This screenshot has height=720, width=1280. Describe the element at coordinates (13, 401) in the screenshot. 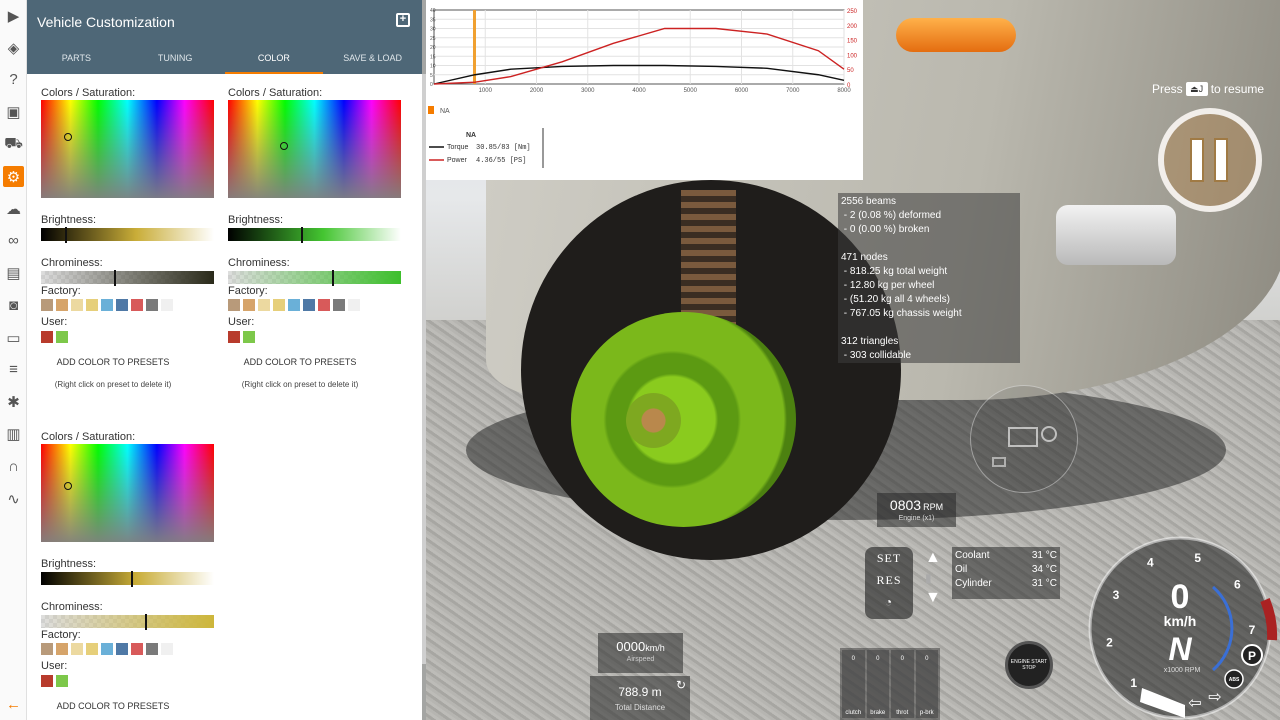

I see `bug-icon: ✱` at that location.